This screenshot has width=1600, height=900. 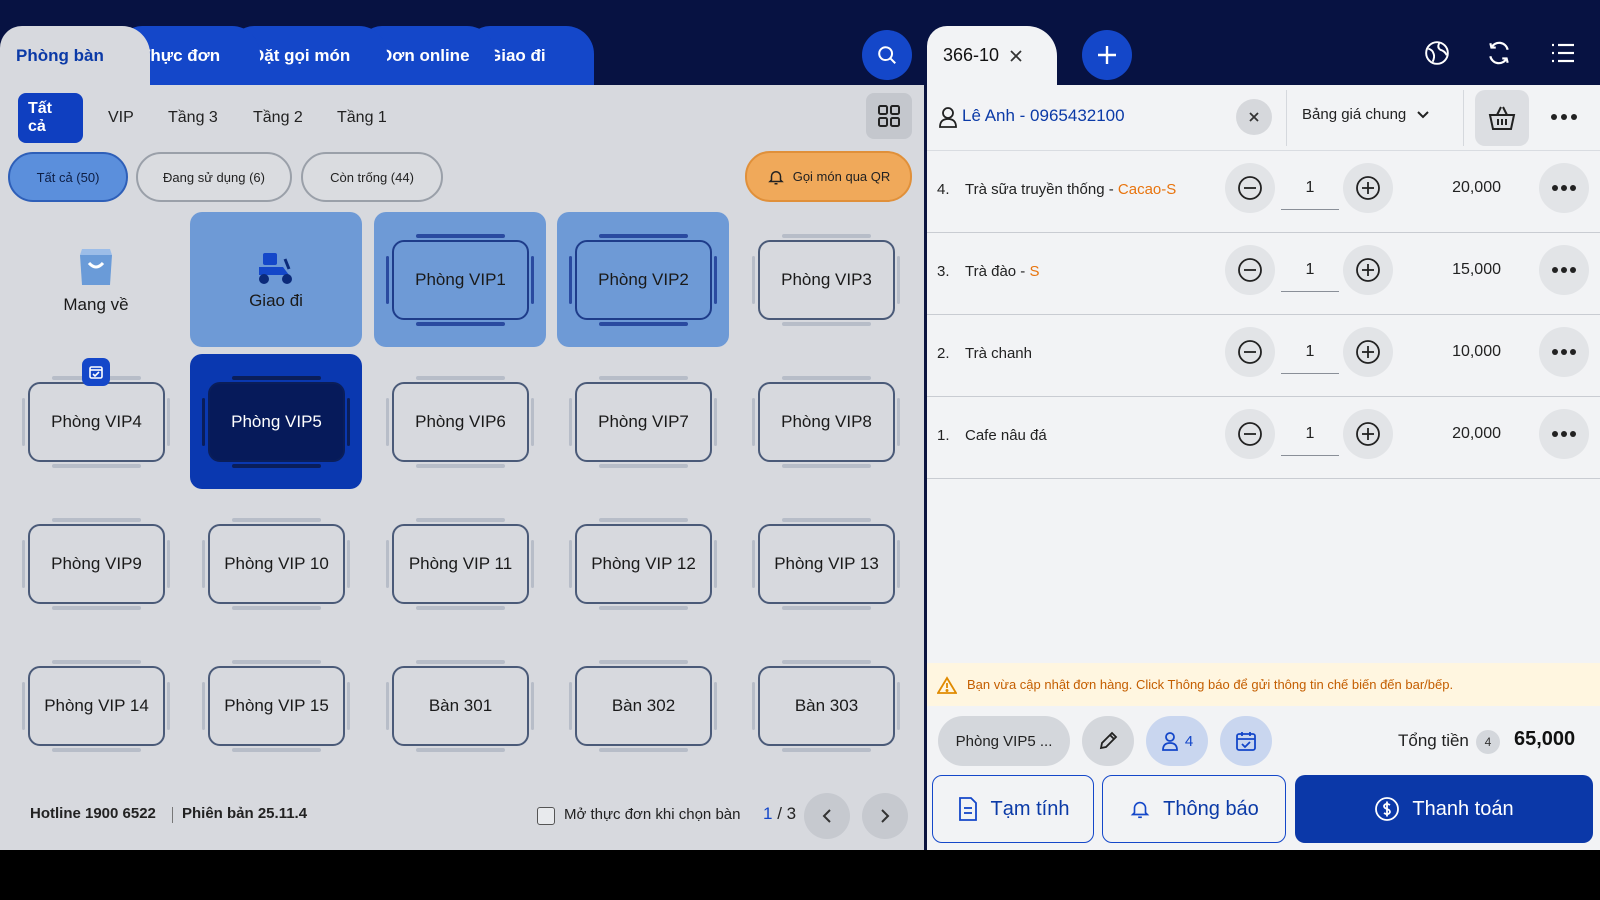 I want to click on item-variant: S, so click(x=1034, y=271).